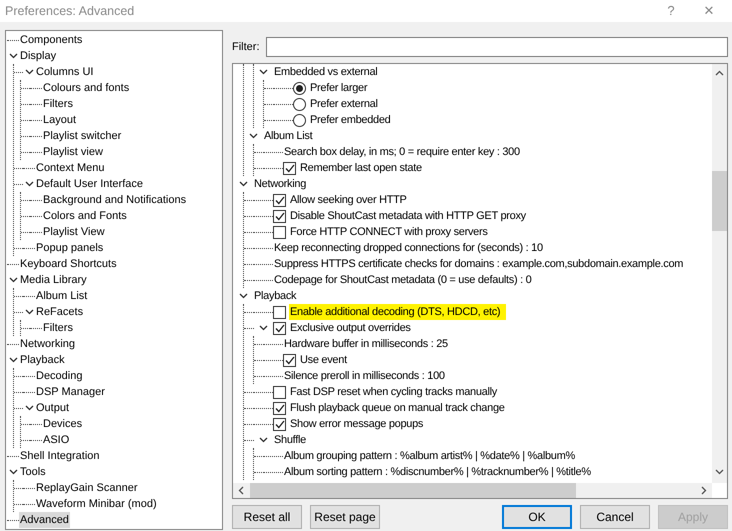  I want to click on setting-label: Prefer larger, so click(341, 88).